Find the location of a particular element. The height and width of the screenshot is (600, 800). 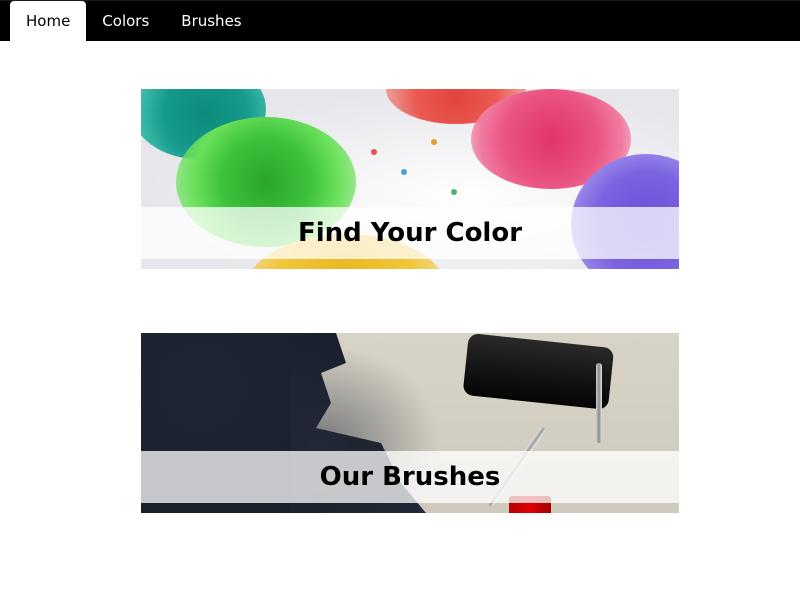

card-title: Our Brushes is located at coordinates (410, 477).